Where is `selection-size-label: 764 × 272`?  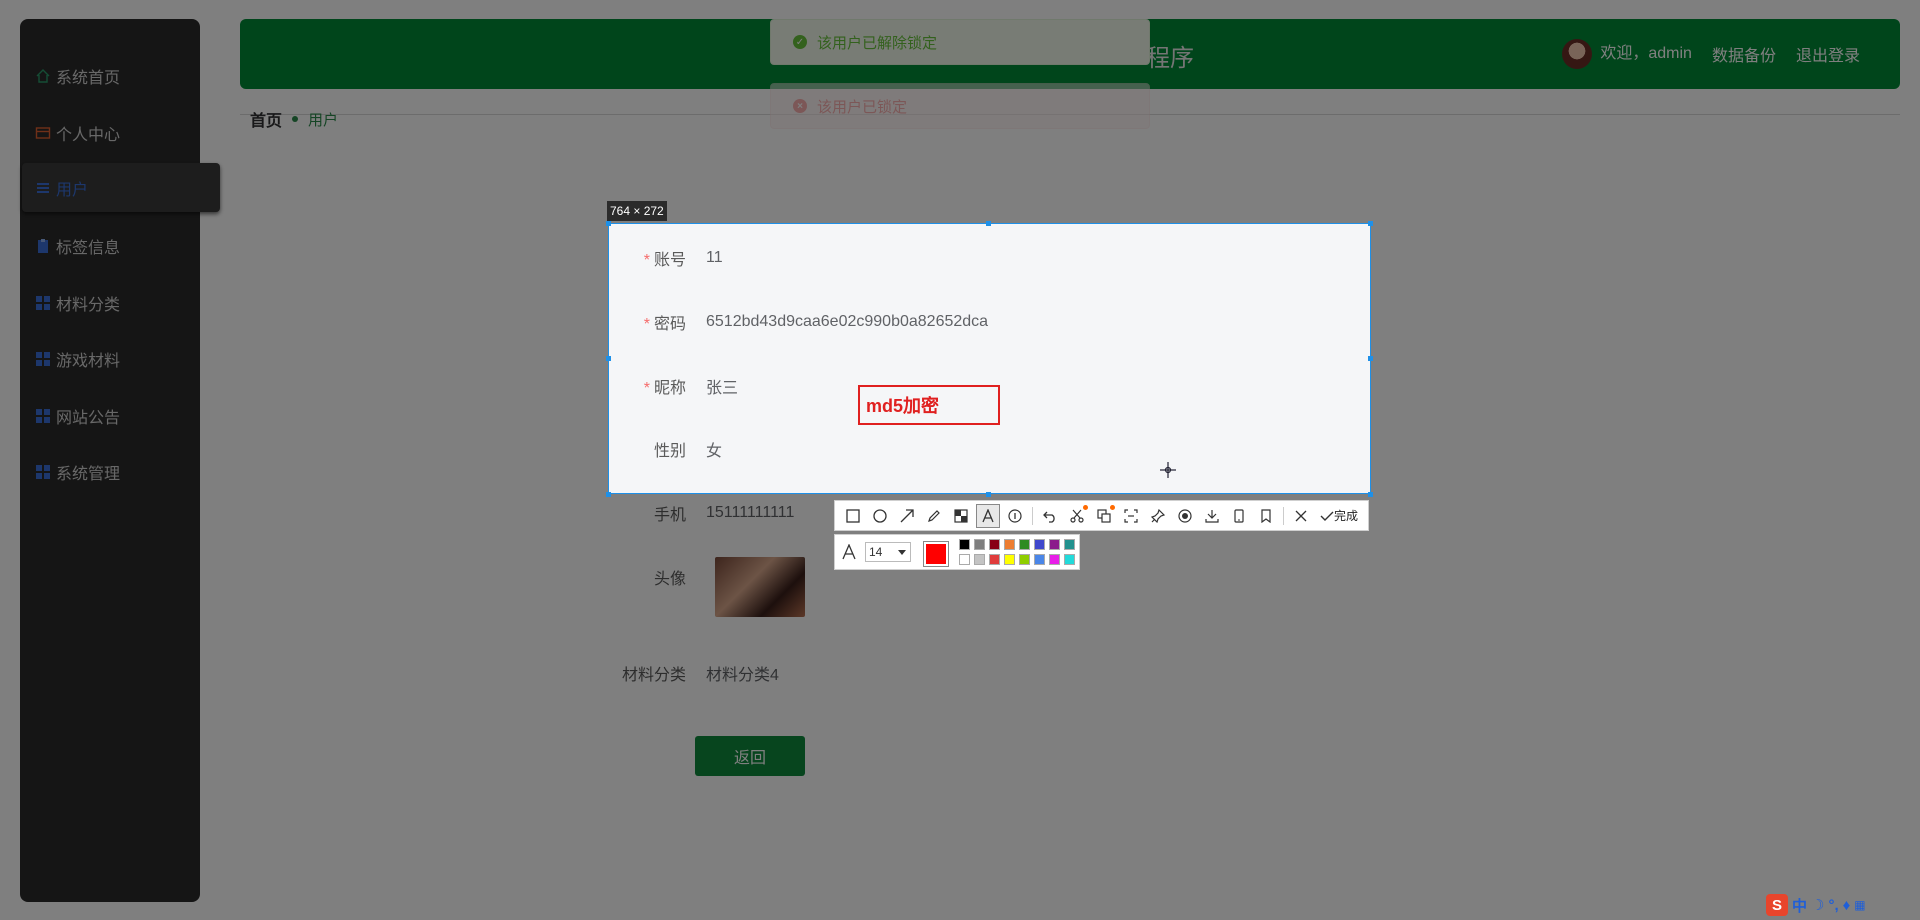 selection-size-label: 764 × 272 is located at coordinates (637, 211).